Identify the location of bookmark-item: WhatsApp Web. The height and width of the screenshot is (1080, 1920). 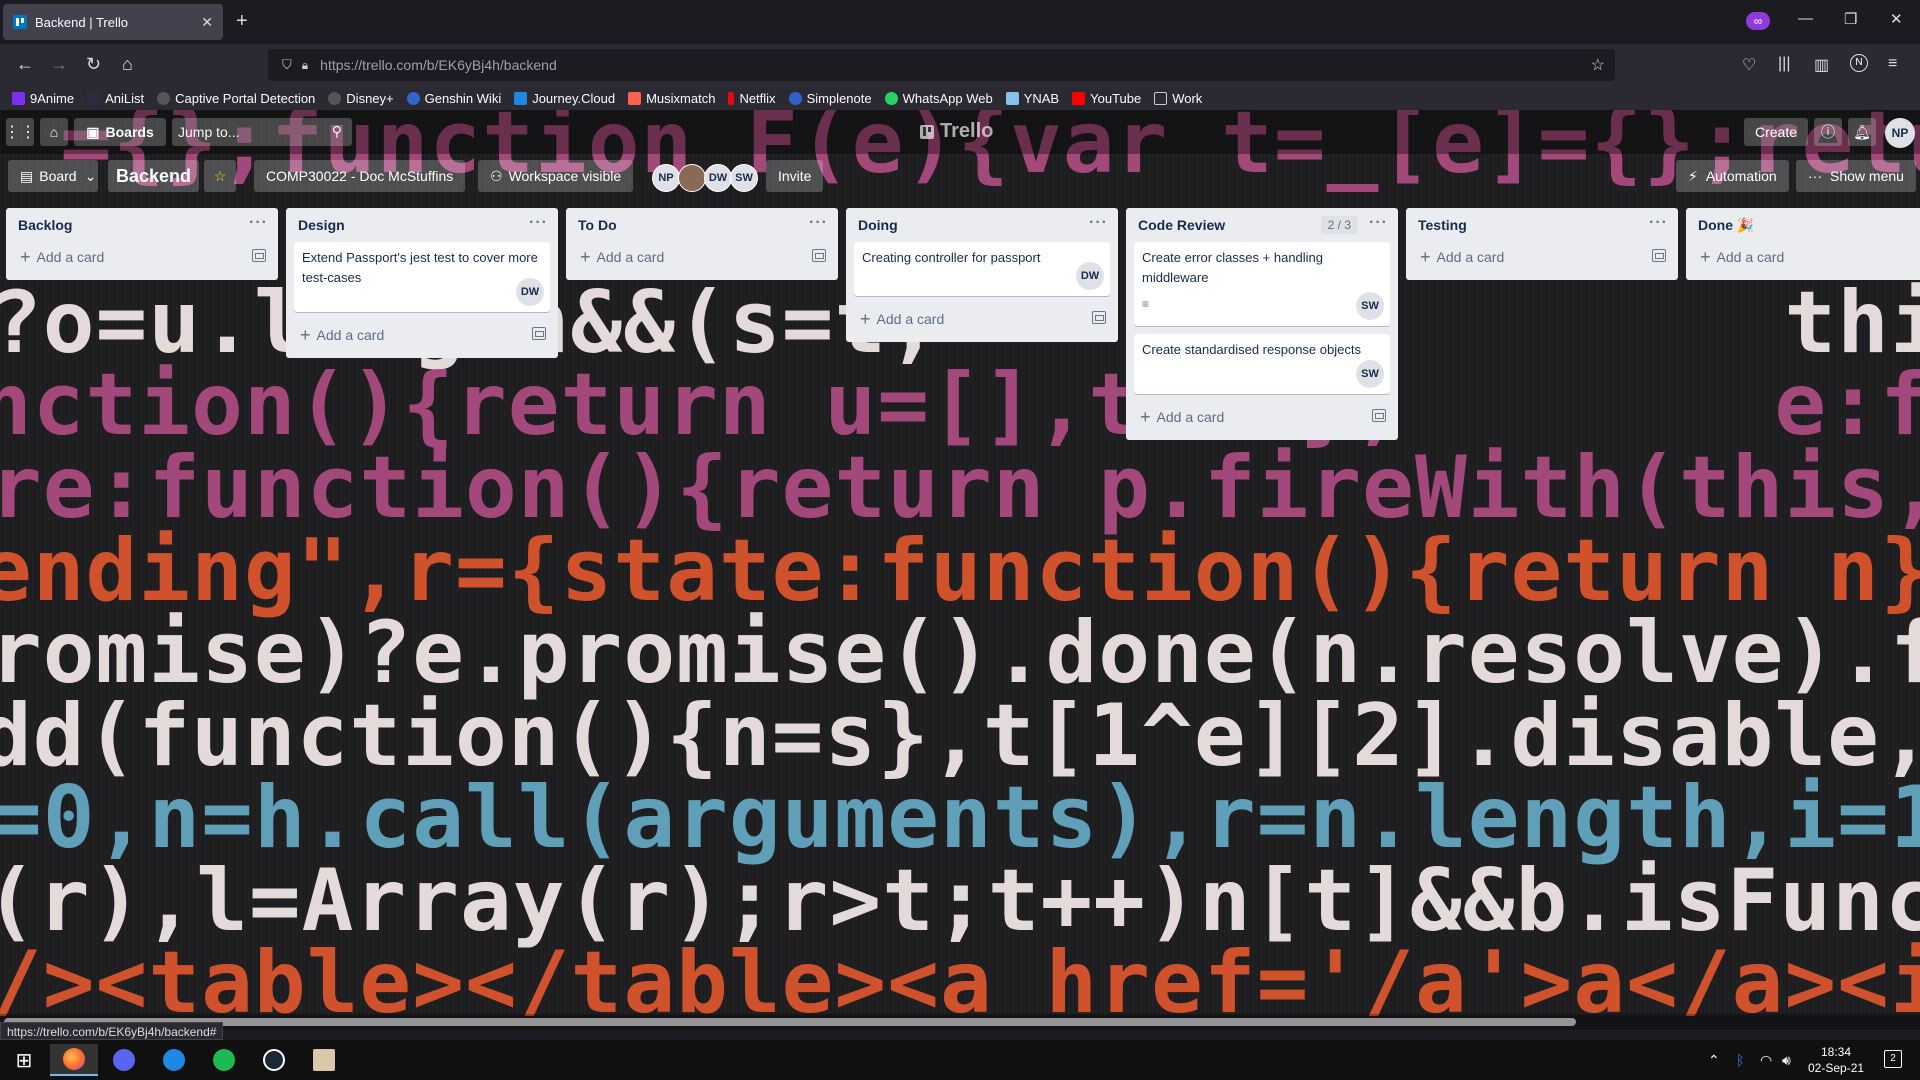
(938, 98).